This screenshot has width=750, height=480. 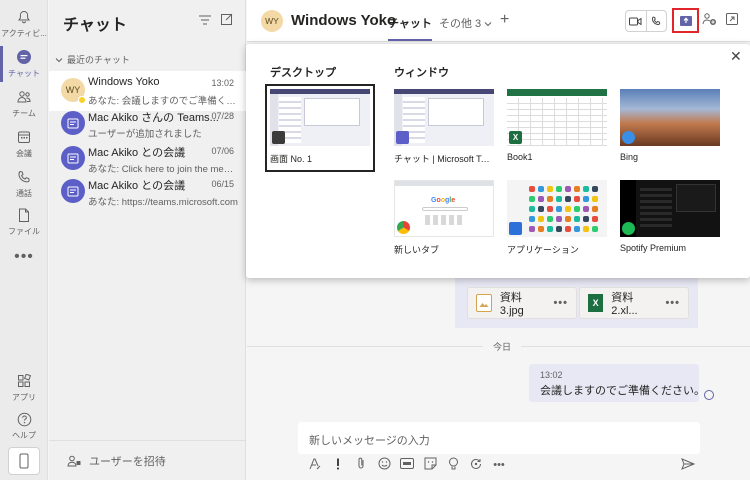 I want to click on add-people-icon, so click(x=710, y=20).